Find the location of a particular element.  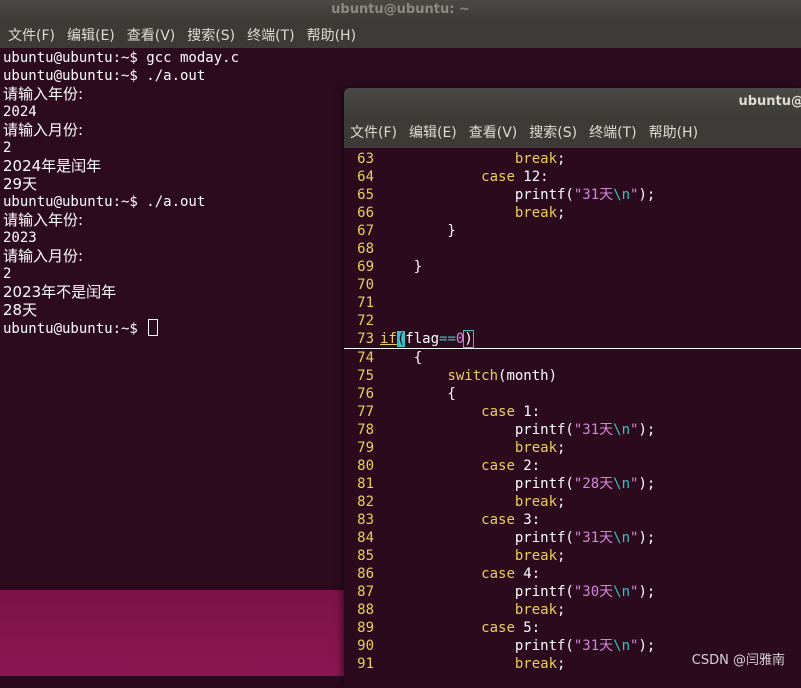

line-number: 67 is located at coordinates (365, 231).